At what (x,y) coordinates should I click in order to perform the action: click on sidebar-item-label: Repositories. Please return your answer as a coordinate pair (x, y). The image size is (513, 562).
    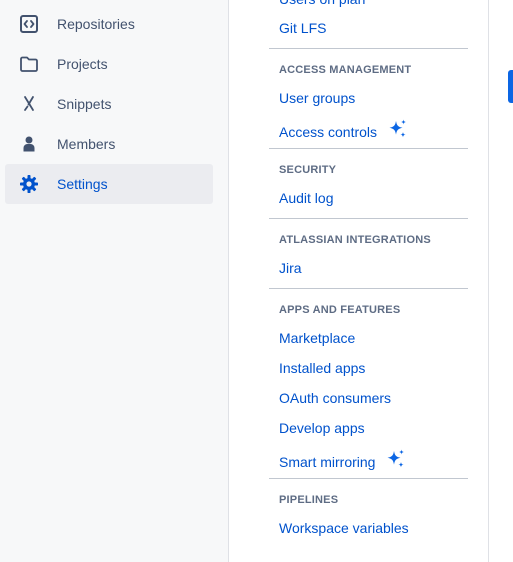
    Looking at the image, I should click on (96, 24).